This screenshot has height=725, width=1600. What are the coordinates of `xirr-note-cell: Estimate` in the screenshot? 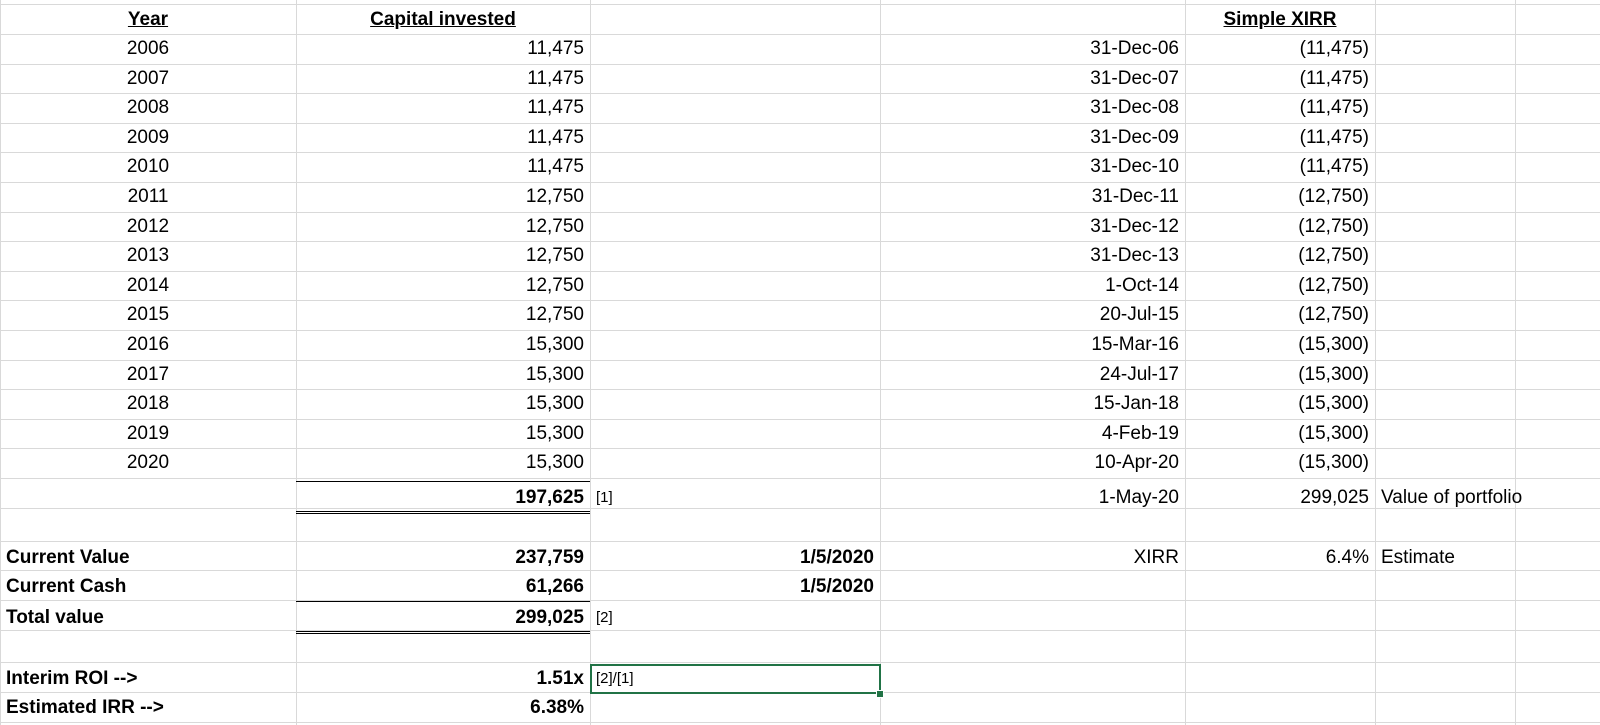 It's located at (1445, 557).